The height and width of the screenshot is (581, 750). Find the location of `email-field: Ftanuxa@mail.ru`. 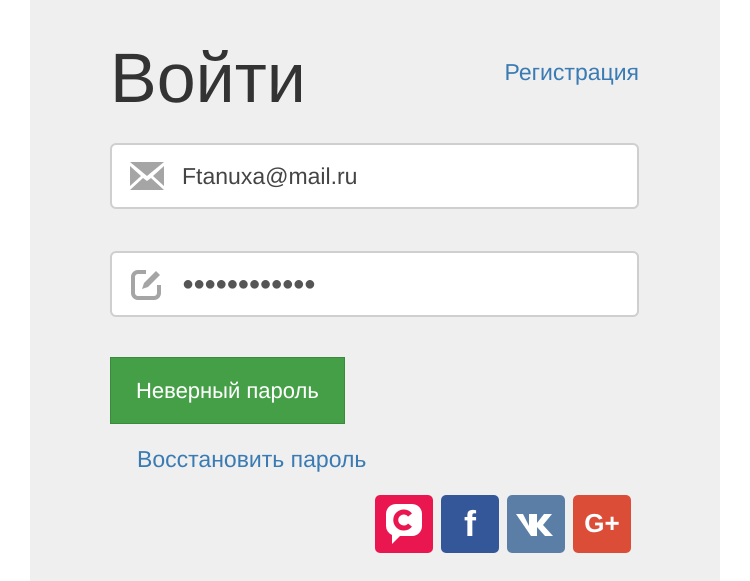

email-field: Ftanuxa@mail.ru is located at coordinates (374, 176).